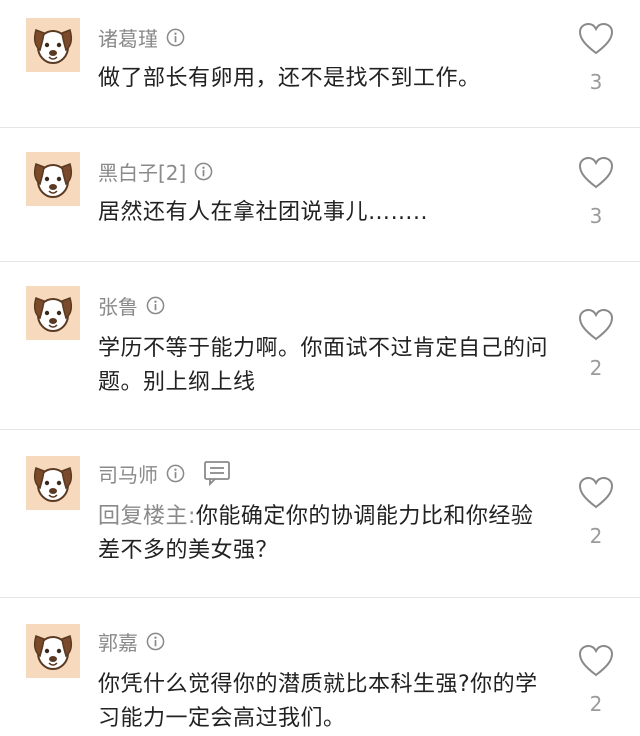 The width and height of the screenshot is (640, 736). Describe the element at coordinates (263, 212) in the screenshot. I see `comment-text: 居然还有人在拿社团说事儿……..` at that location.